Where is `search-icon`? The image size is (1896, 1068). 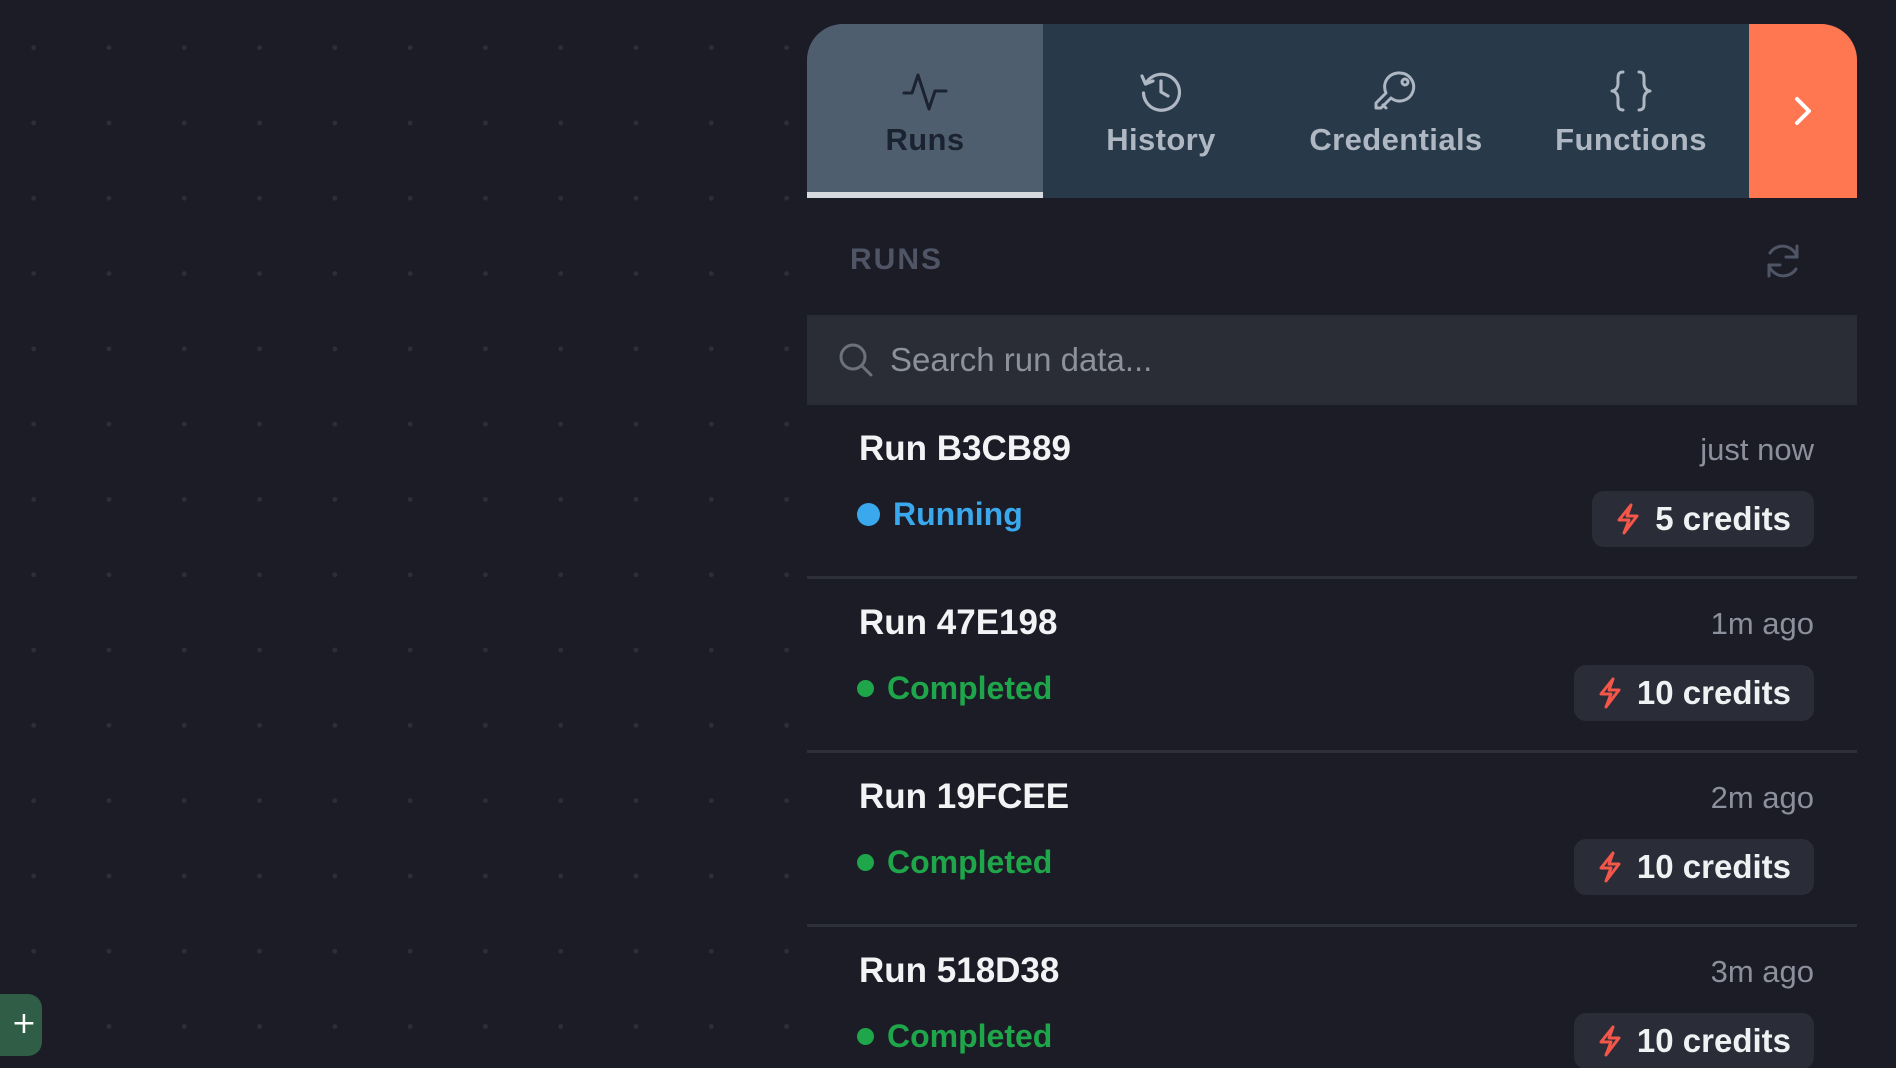
search-icon is located at coordinates (856, 360).